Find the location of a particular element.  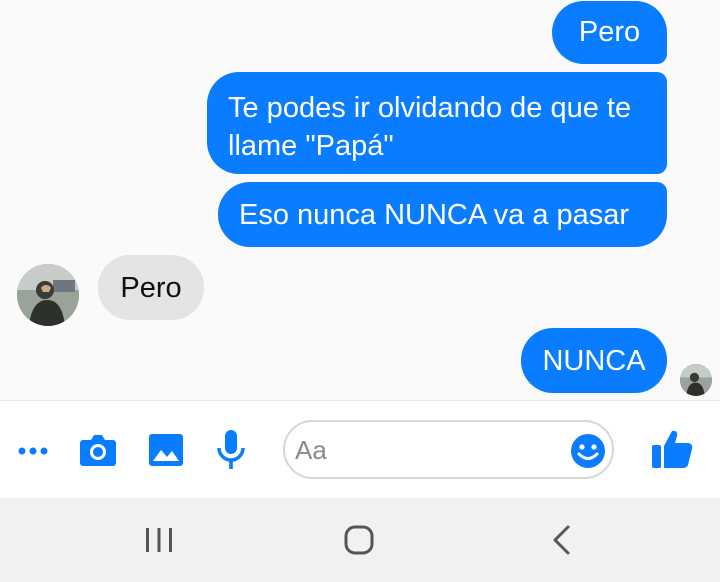

contact-avatar is located at coordinates (48, 295).